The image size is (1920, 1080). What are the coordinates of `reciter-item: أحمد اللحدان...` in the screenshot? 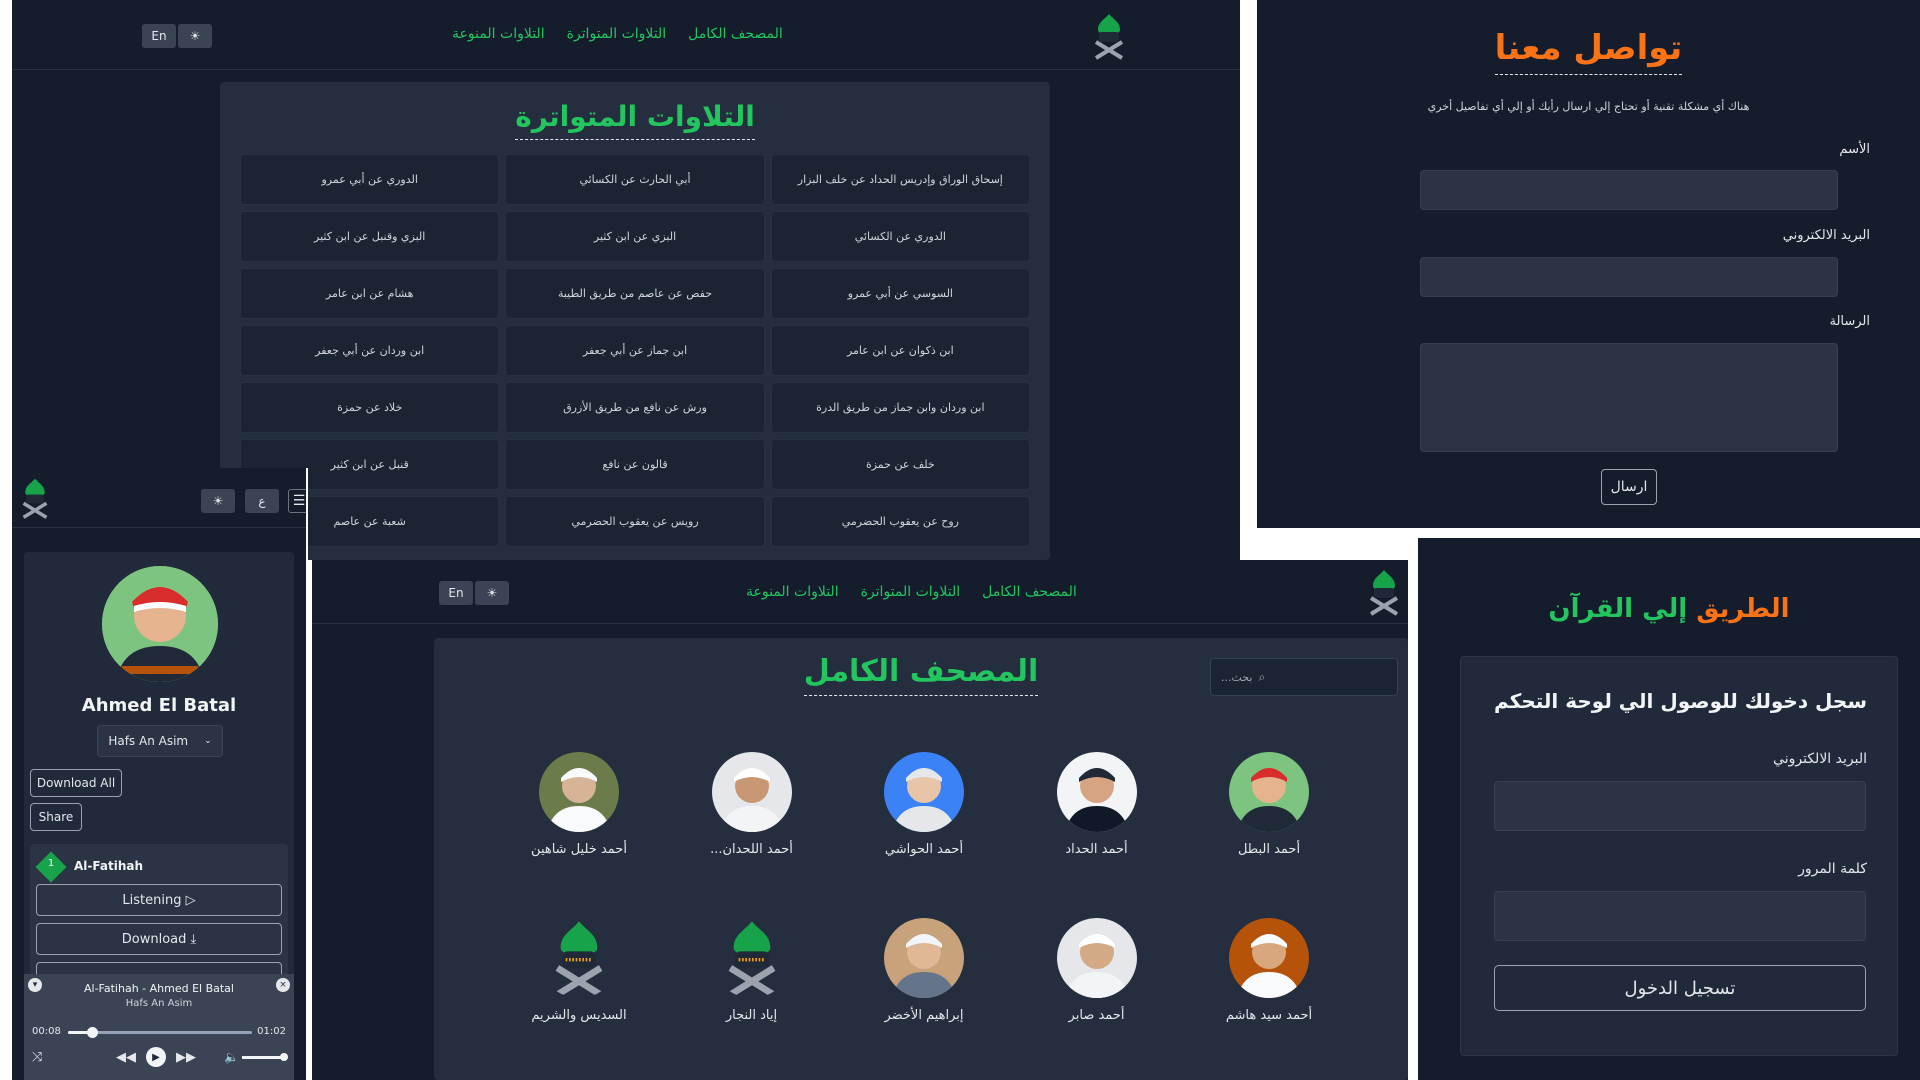 It's located at (752, 804).